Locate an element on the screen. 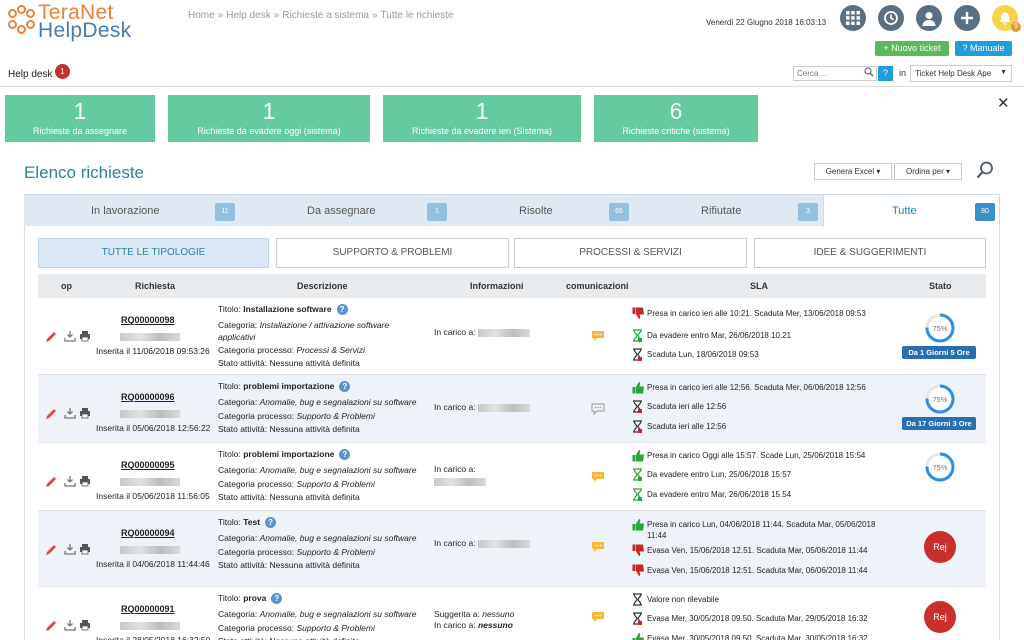 This screenshot has width=1024, height=640. progress-text: 75% is located at coordinates (939, 399).